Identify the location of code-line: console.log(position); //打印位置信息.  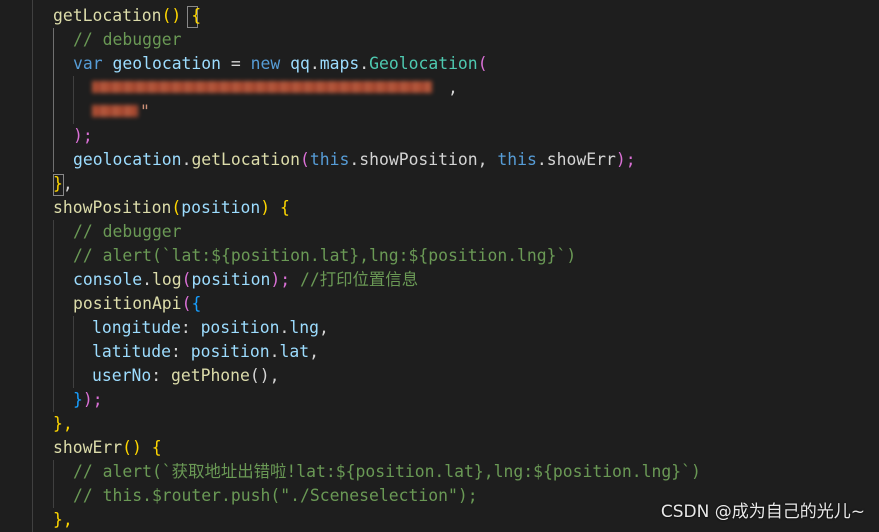
(245, 280).